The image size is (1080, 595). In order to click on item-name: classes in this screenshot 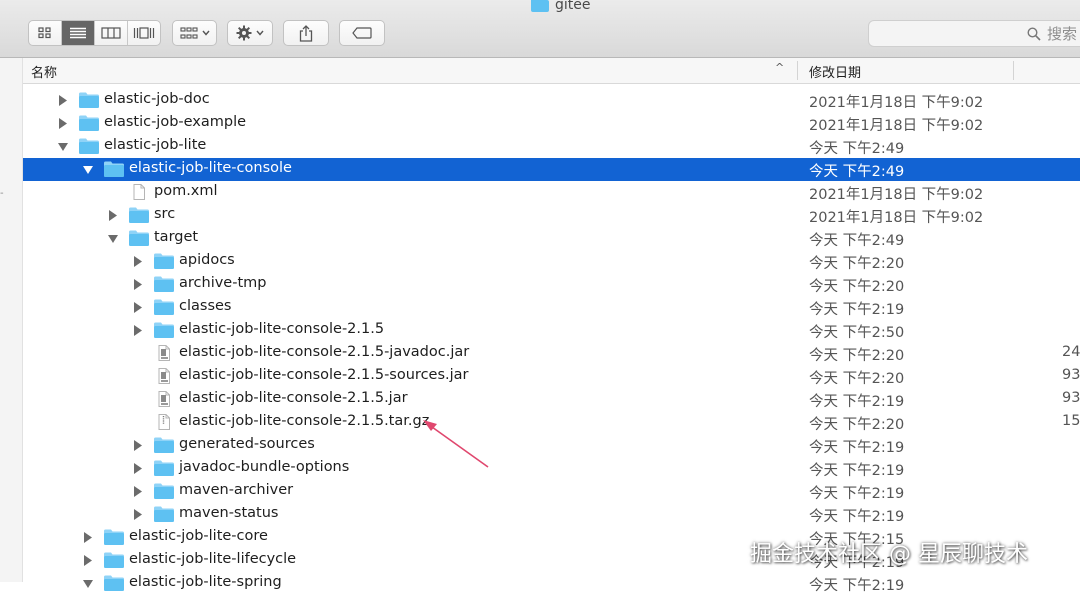, I will do `click(205, 306)`.